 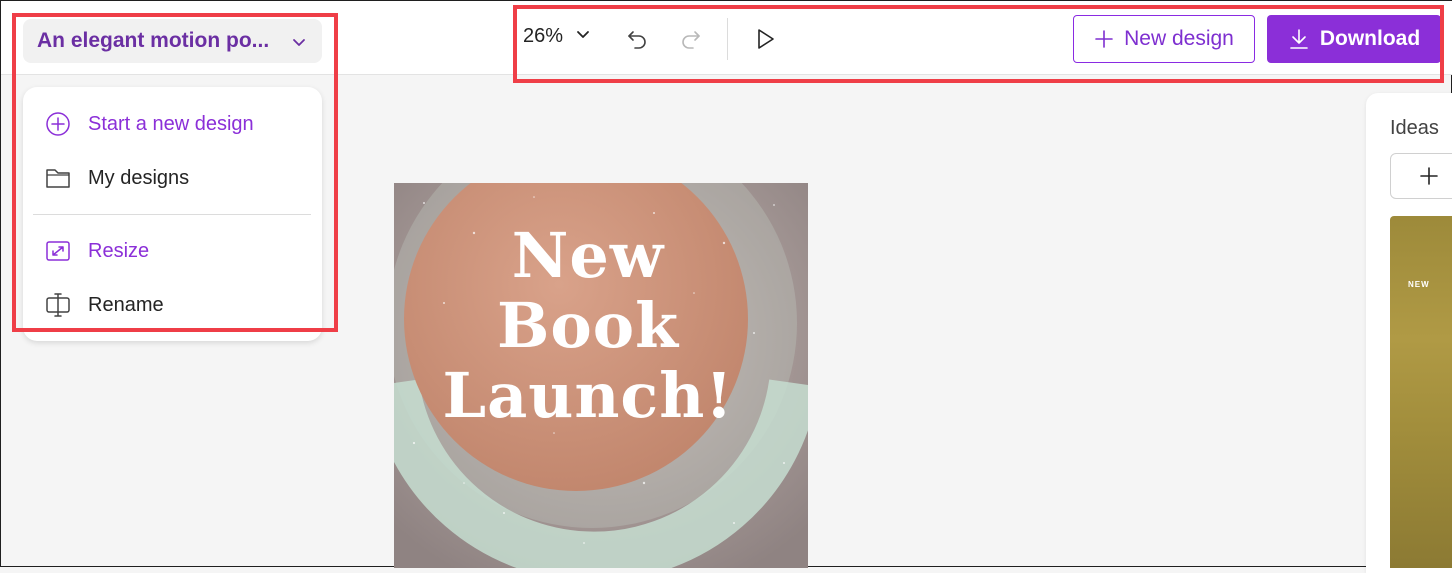 I want to click on undo-icon, so click(x=637, y=40).